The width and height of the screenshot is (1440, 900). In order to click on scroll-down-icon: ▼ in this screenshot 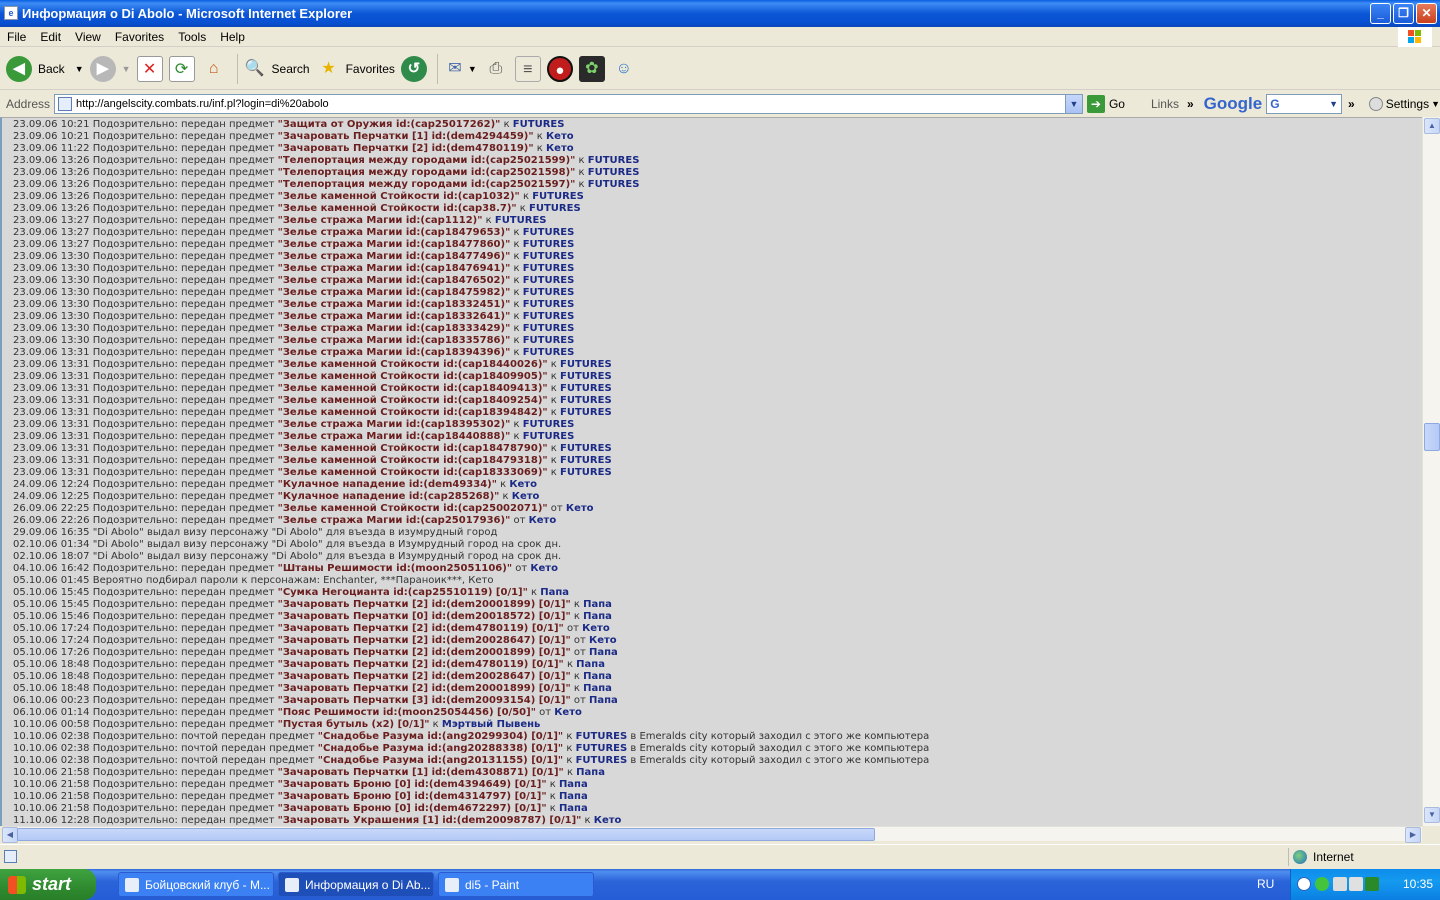, I will do `click(1432, 815)`.